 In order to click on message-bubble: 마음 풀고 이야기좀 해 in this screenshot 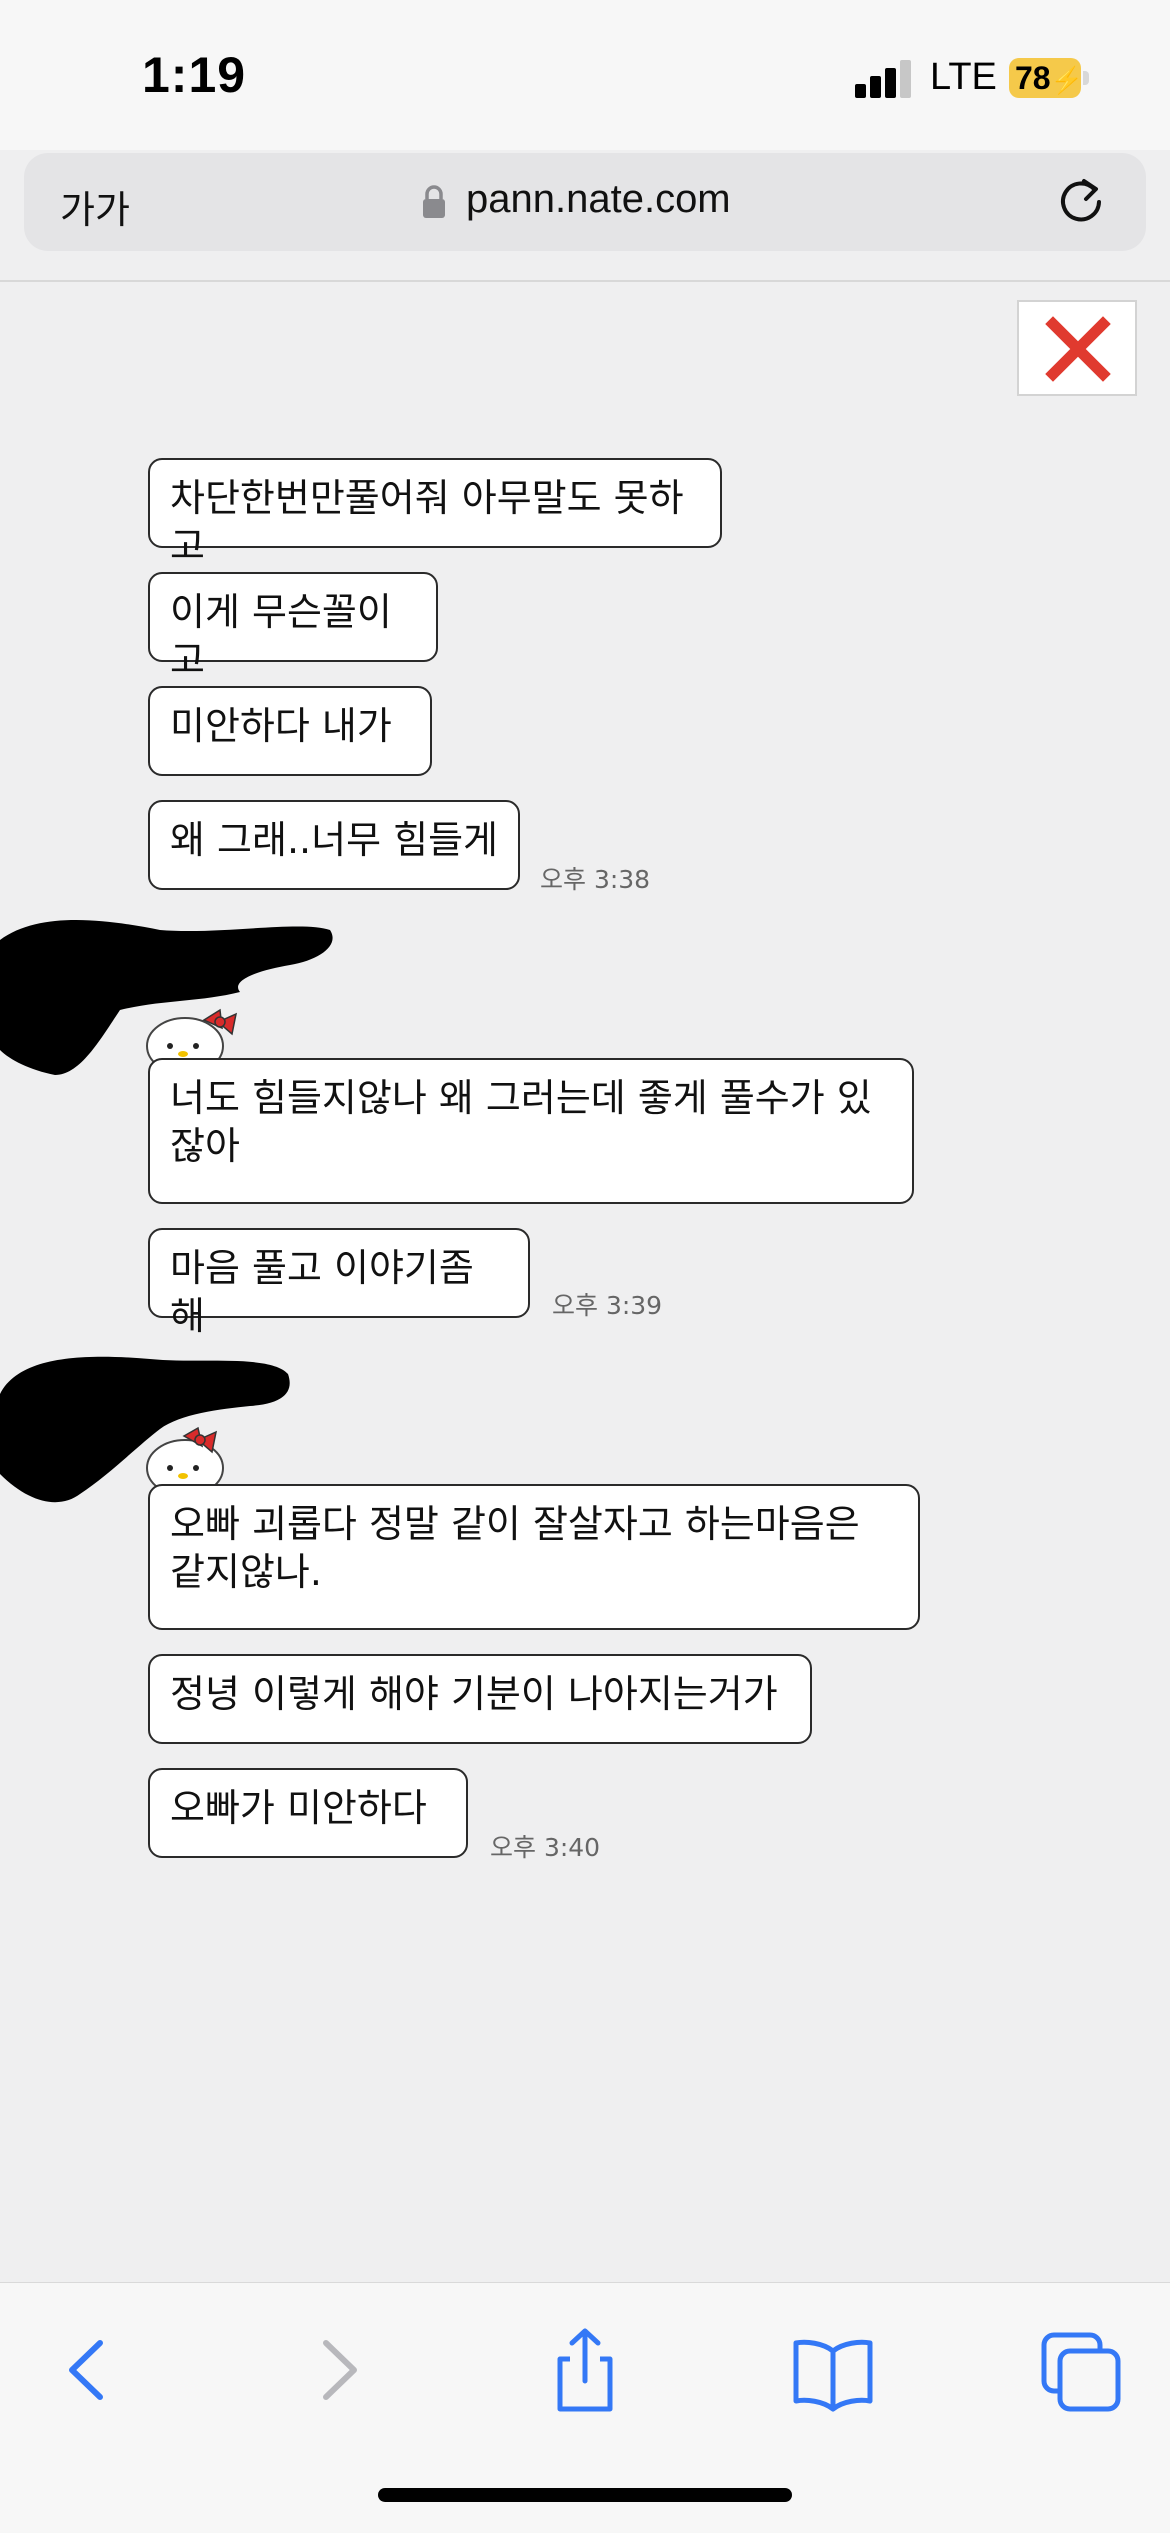, I will do `click(339, 1283)`.